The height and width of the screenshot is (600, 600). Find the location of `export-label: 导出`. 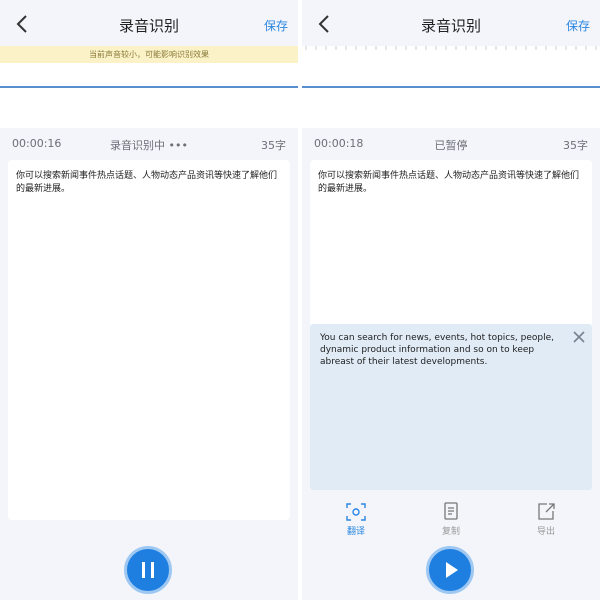

export-label: 导出 is located at coordinates (545, 532).